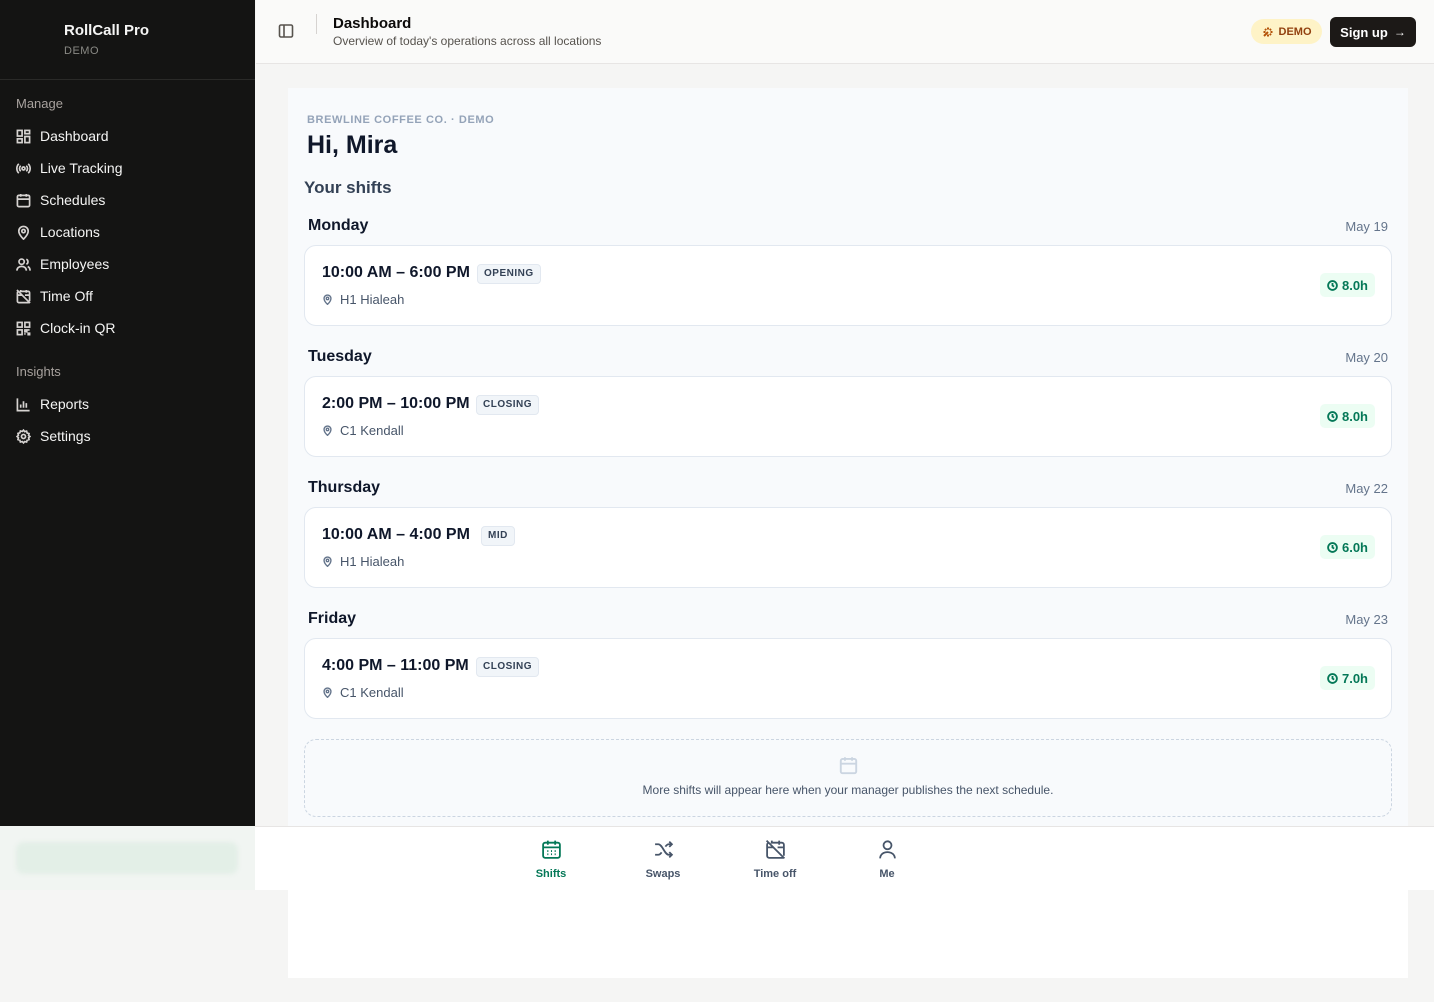  What do you see at coordinates (66, 296) in the screenshot?
I see `sidebar-item-label: Time Off` at bounding box center [66, 296].